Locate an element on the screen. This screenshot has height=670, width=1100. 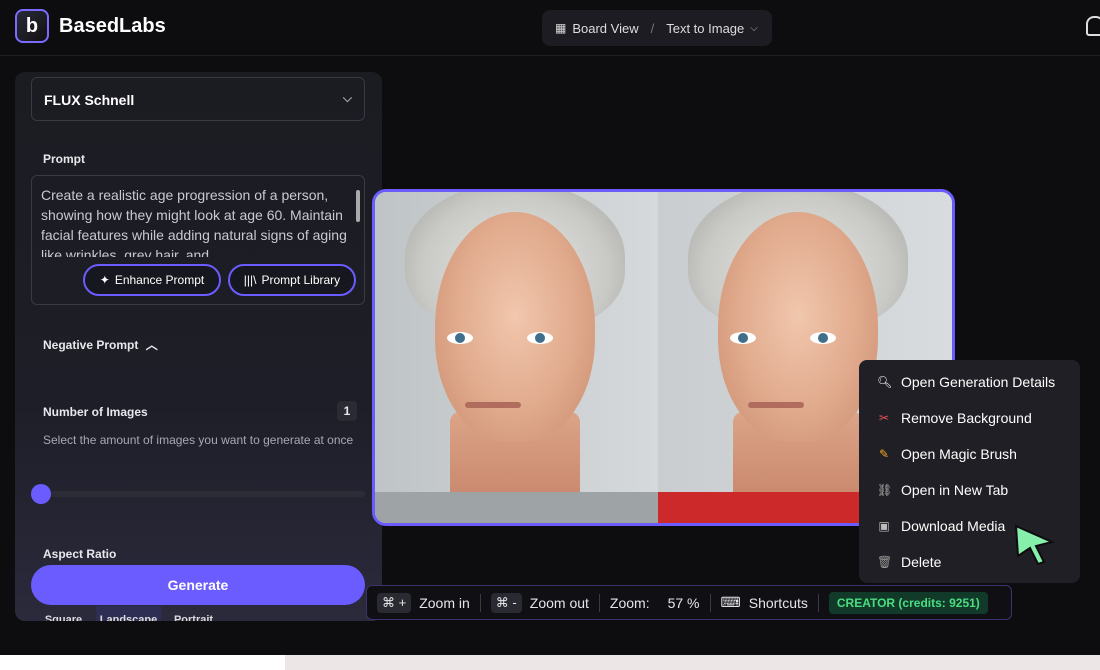
zoom-value: 57 % is located at coordinates (683, 602).